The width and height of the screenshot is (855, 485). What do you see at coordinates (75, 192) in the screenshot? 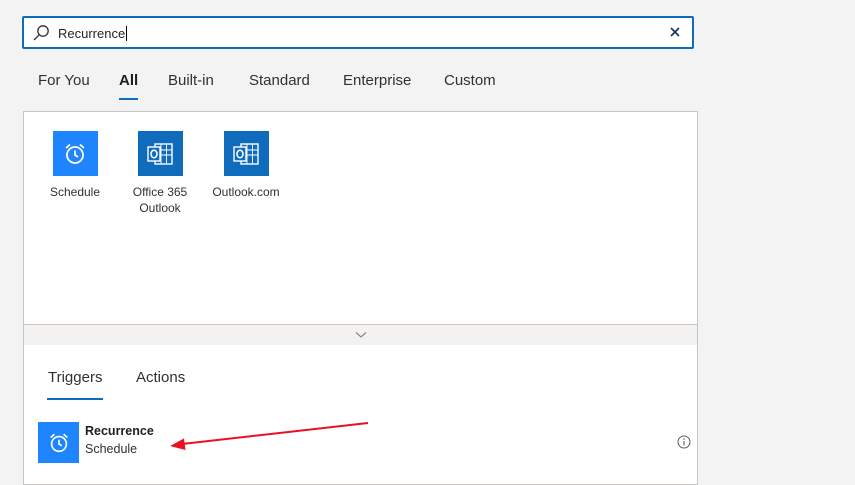
I see `connector-label: Schedule` at bounding box center [75, 192].